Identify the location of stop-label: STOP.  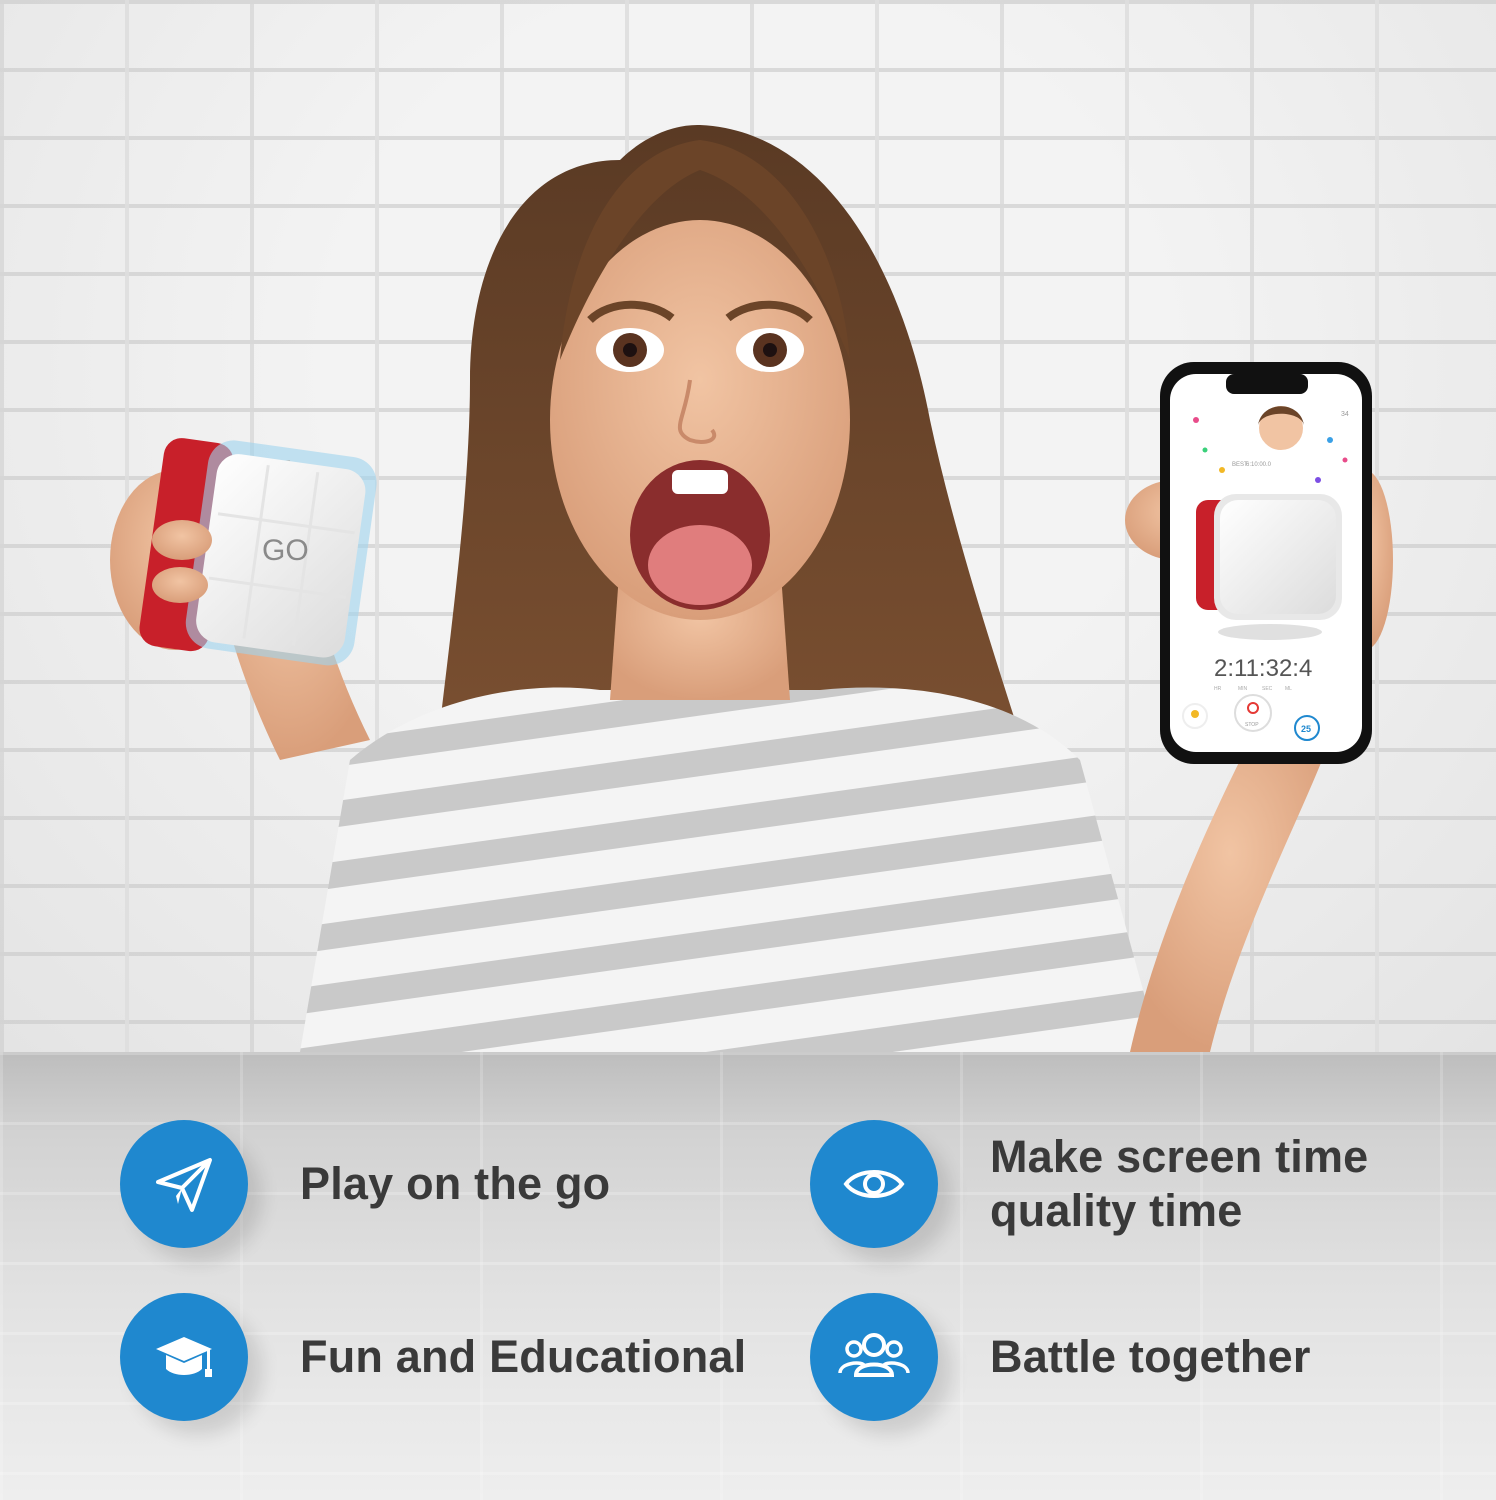
(1252, 725).